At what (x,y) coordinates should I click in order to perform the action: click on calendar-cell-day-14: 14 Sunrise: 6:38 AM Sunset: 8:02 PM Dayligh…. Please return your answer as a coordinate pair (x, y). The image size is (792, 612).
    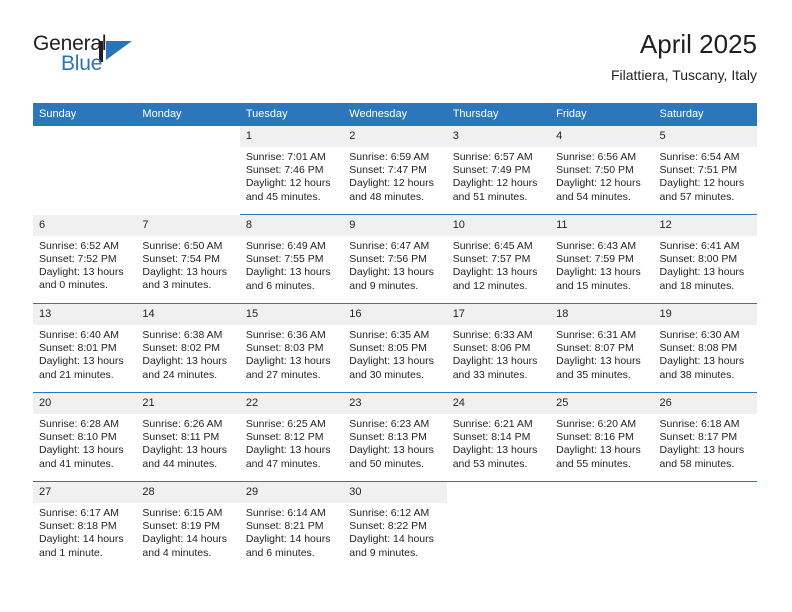
    Looking at the image, I should click on (188, 348).